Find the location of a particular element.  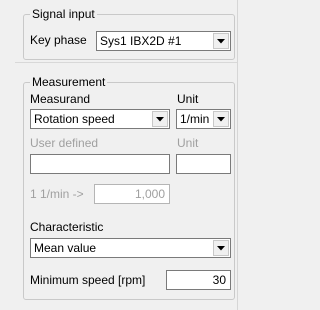

scrollbar-edge is located at coordinates (241, 155).